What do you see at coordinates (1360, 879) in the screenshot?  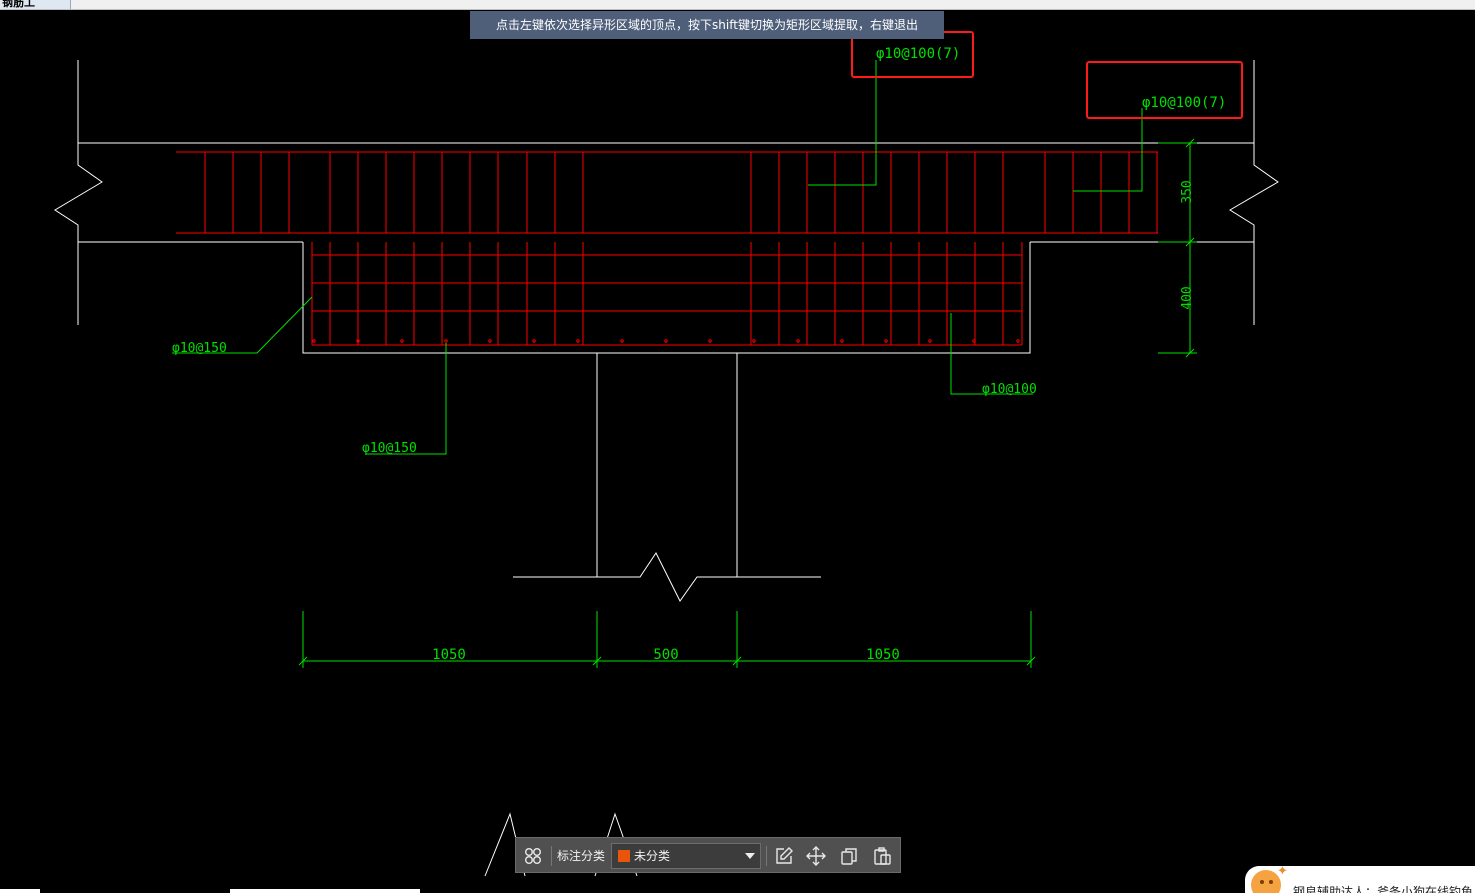 I see `assistant-widget: ✦ 钢良辅助达人：斧条小狗在线钓鱼` at bounding box center [1360, 879].